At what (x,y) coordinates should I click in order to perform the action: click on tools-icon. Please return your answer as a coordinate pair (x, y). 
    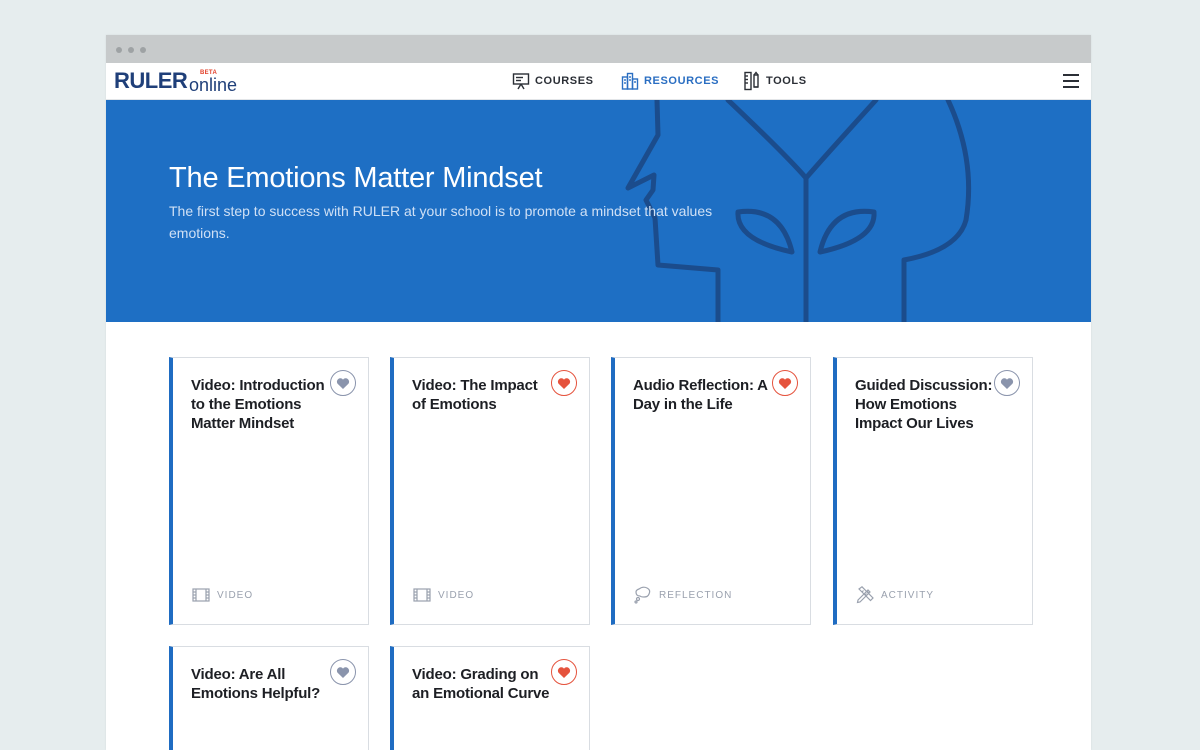
    Looking at the image, I should click on (752, 81).